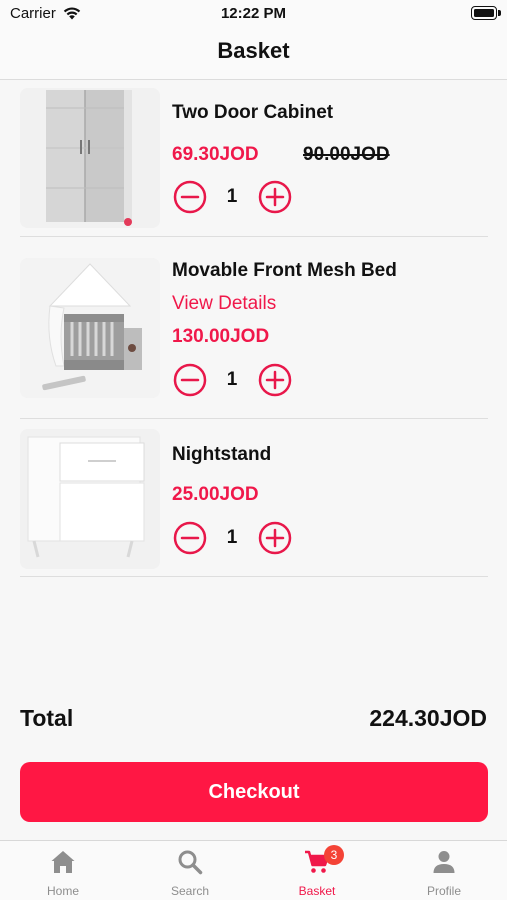 The image size is (507, 900). I want to click on status-time: 12:22 PM, so click(253, 13).